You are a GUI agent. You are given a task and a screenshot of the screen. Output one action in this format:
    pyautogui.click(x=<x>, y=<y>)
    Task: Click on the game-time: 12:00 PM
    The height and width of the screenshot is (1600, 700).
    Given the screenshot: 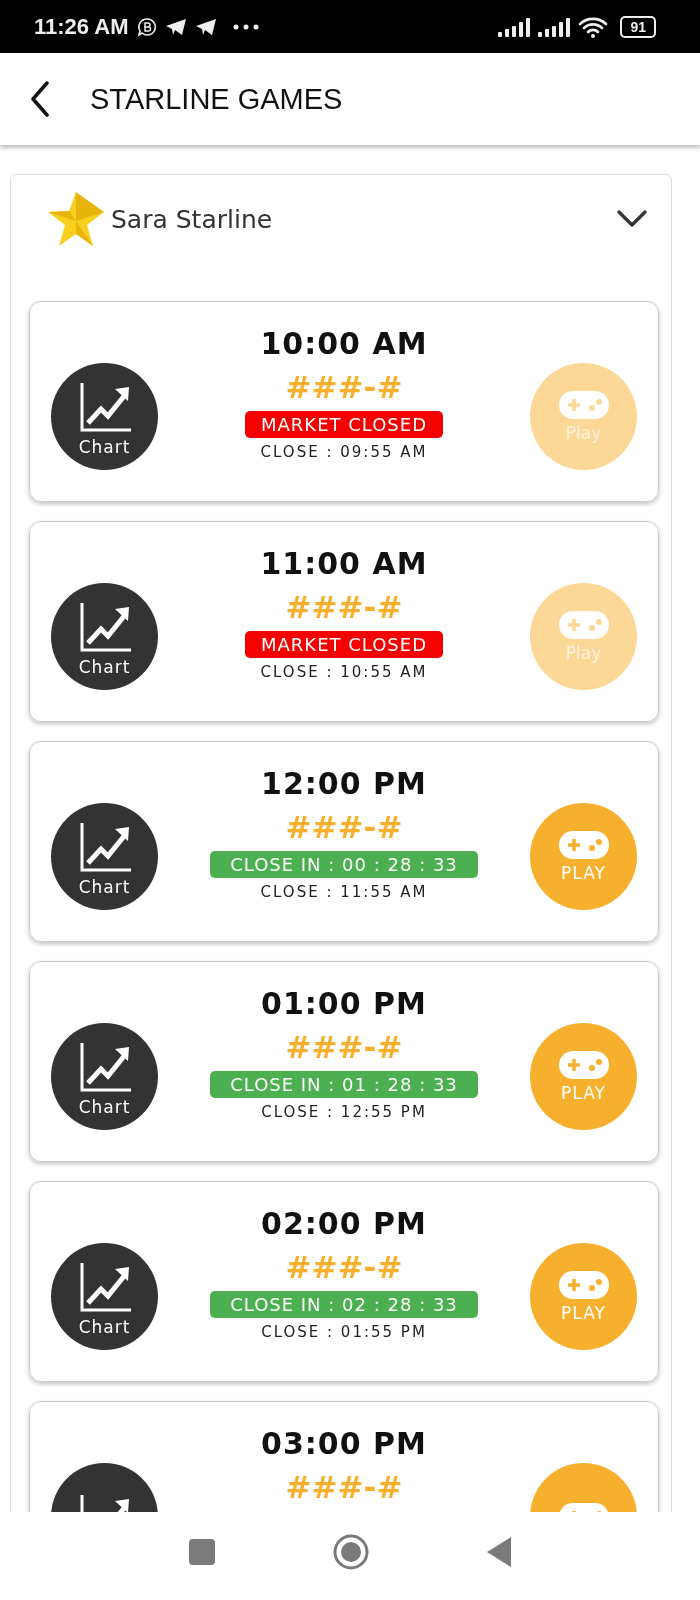 What is the action you would take?
    pyautogui.click(x=344, y=783)
    